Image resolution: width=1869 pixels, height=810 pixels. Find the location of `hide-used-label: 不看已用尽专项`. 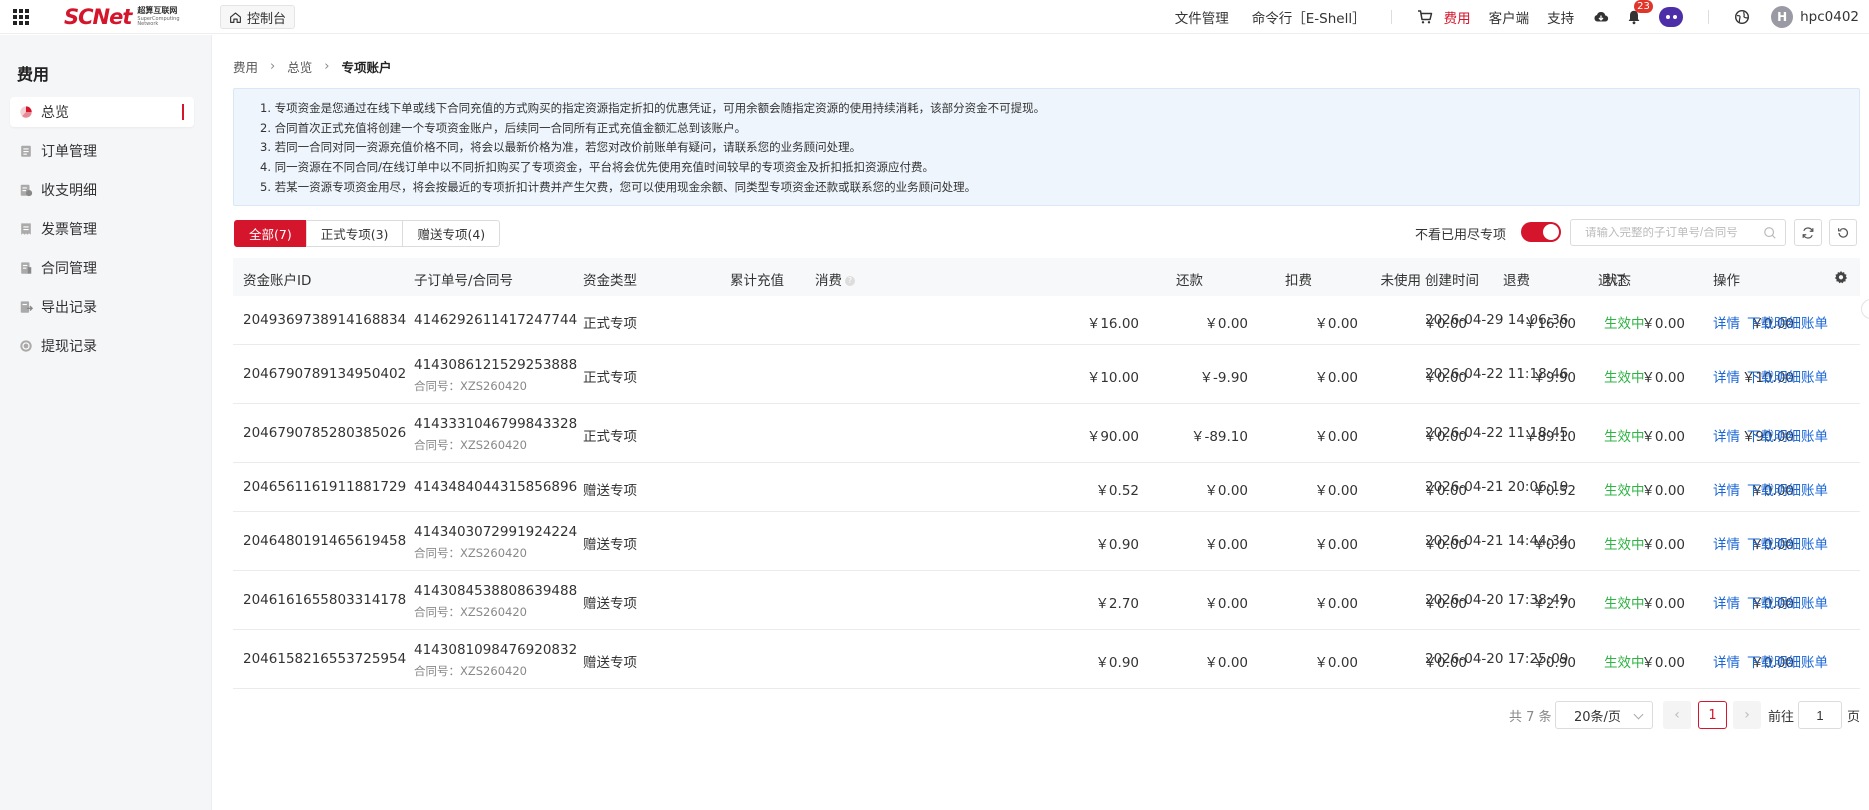

hide-used-label: 不看已用尽专项 is located at coordinates (1461, 235).